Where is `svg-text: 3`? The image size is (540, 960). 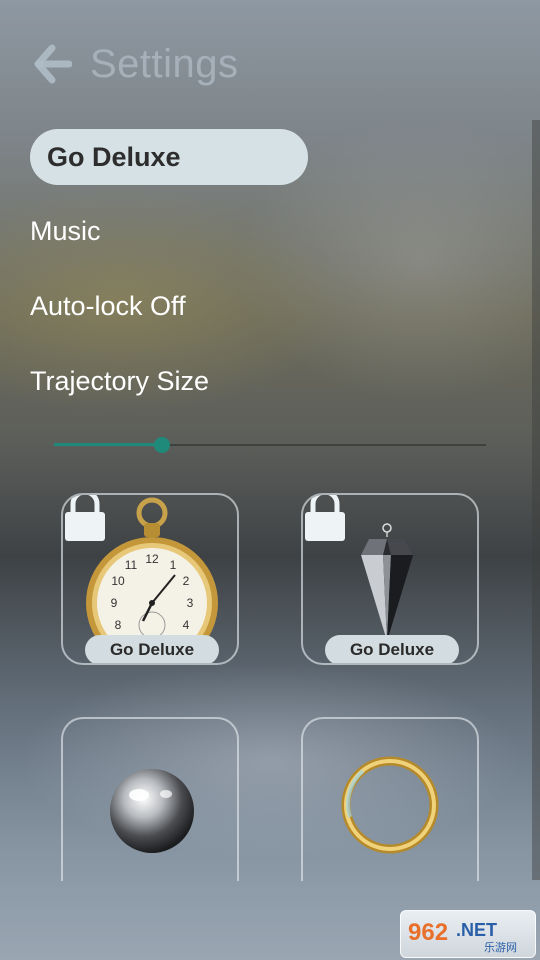 svg-text: 3 is located at coordinates (190, 603).